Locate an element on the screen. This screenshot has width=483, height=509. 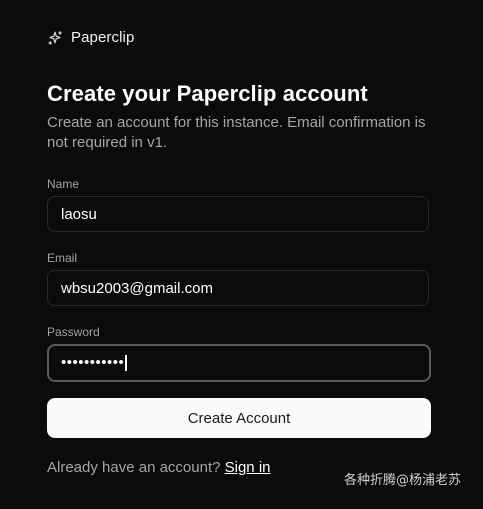
page-title: Create your Paperclip account is located at coordinates (207, 93).